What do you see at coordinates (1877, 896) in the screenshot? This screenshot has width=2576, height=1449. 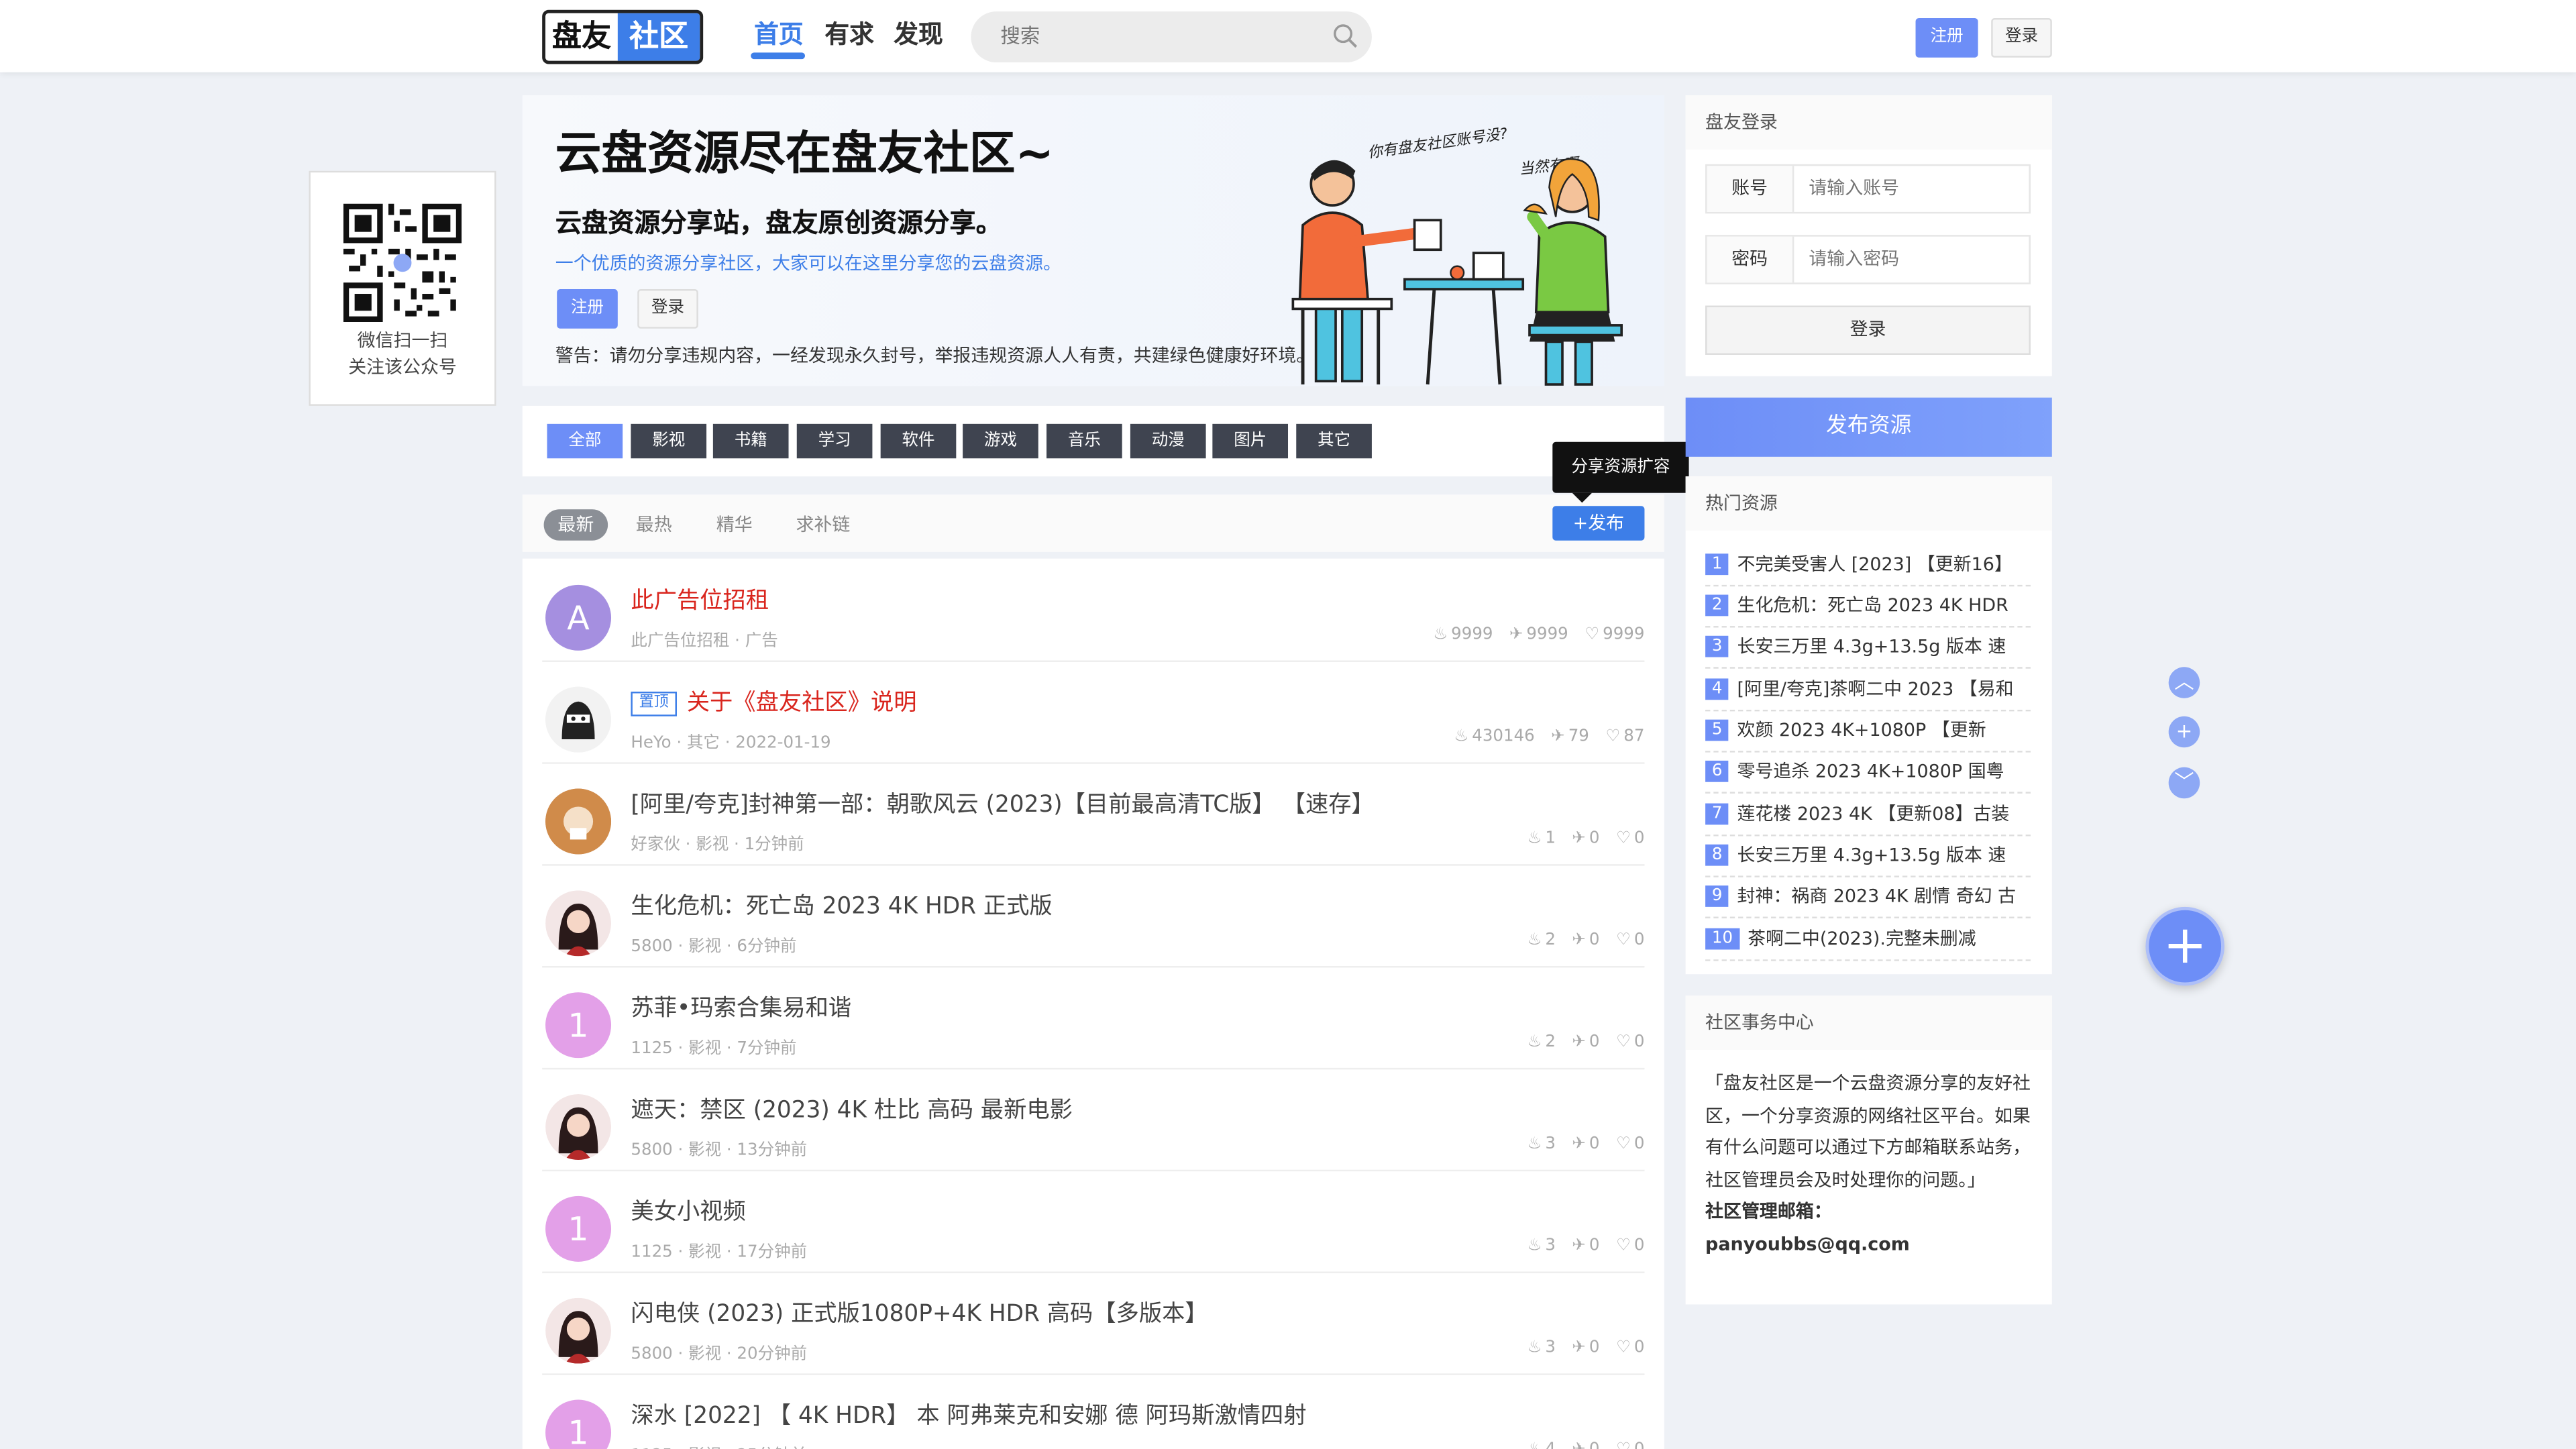 I see `hot-item-title: 封神：祸商 2023 4K 剧情 奇幻 古` at bounding box center [1877, 896].